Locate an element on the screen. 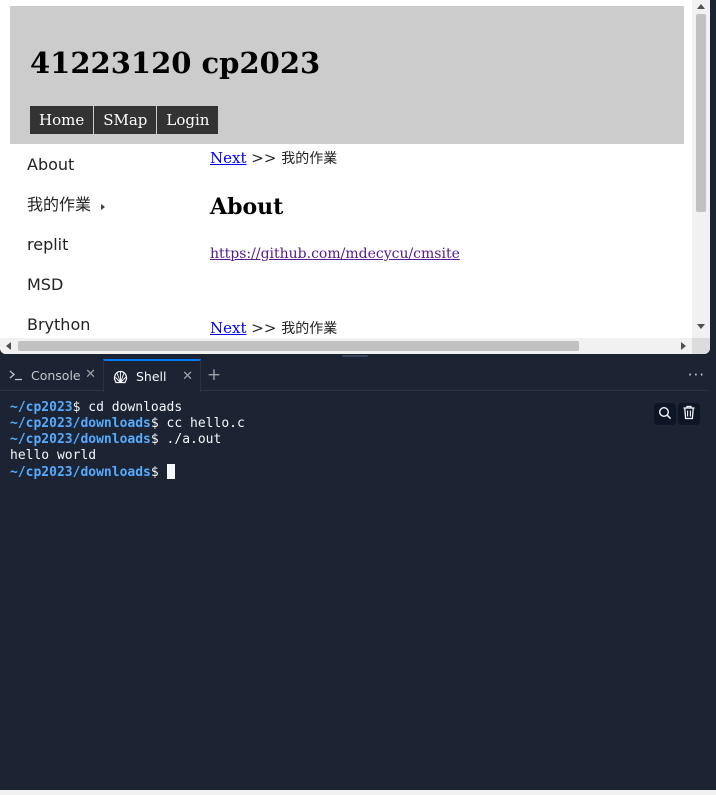 The height and width of the screenshot is (795, 716). nav-login-button: Login is located at coordinates (188, 120).